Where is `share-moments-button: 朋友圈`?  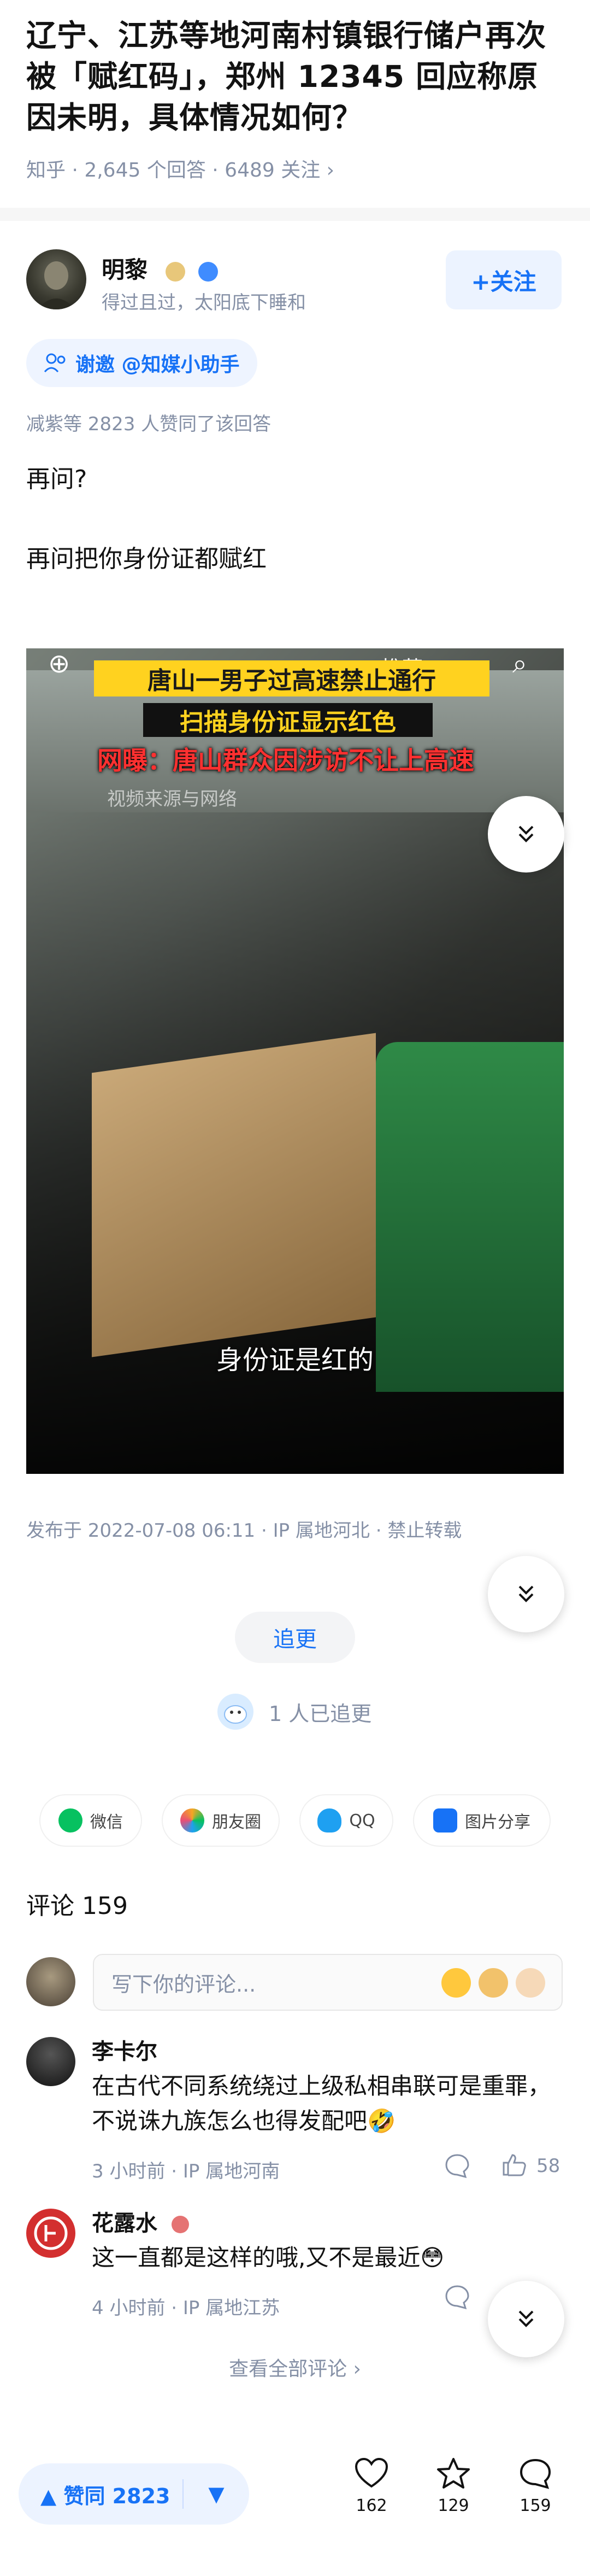 share-moments-button: 朋友圈 is located at coordinates (221, 1821).